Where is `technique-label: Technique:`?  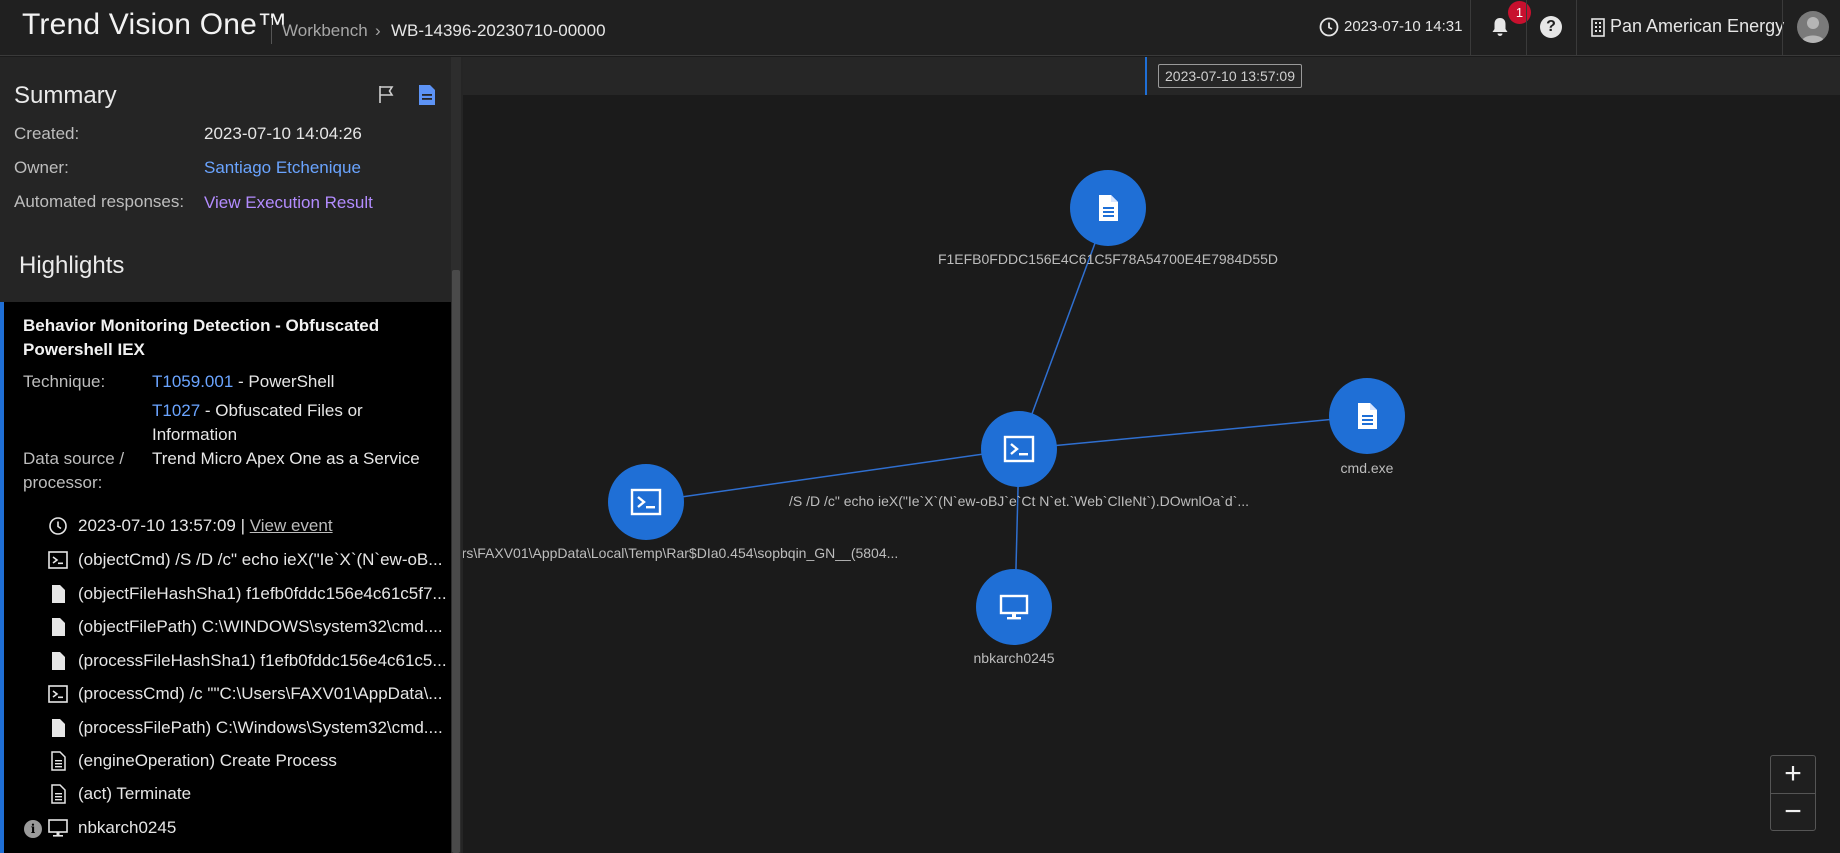
technique-label: Technique: is located at coordinates (64, 381).